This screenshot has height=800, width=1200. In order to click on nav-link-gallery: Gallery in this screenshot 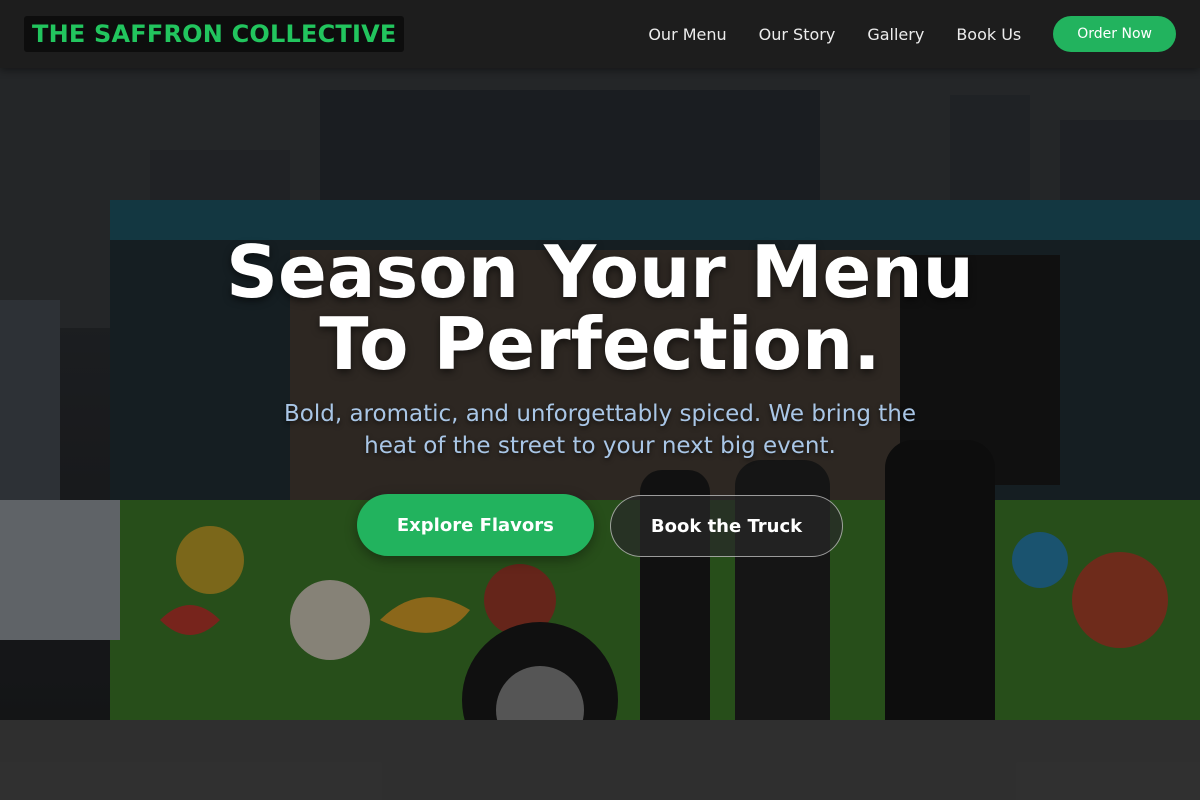, I will do `click(895, 34)`.